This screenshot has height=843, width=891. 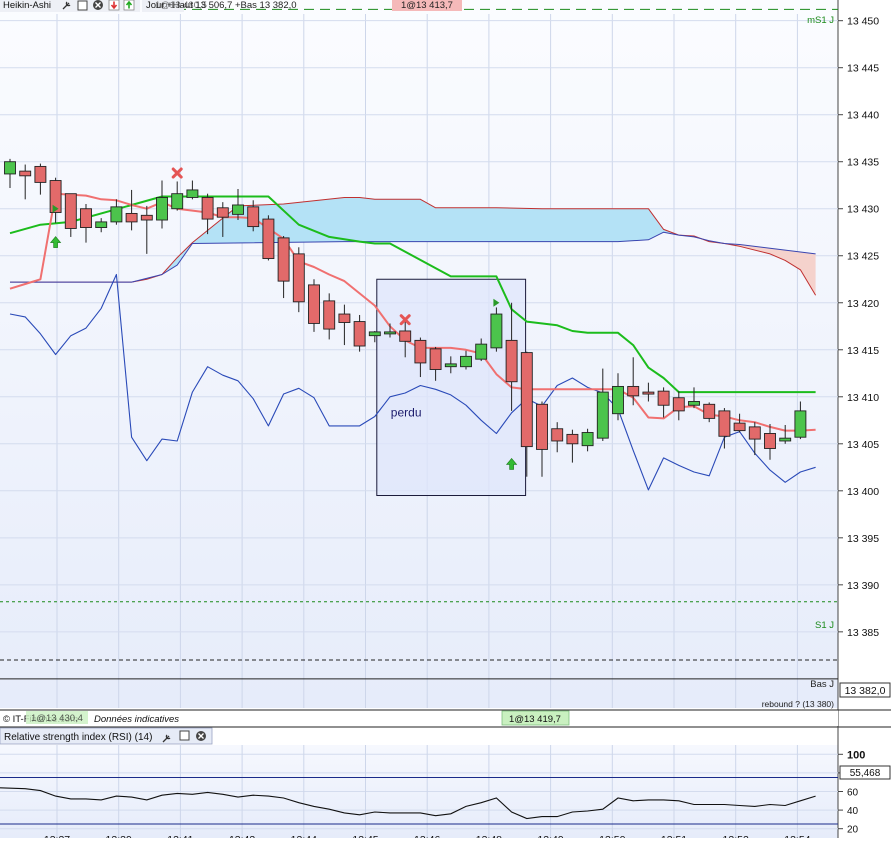 What do you see at coordinates (736, 836) in the screenshot?
I see `time-axis-label: 13:52` at bounding box center [736, 836].